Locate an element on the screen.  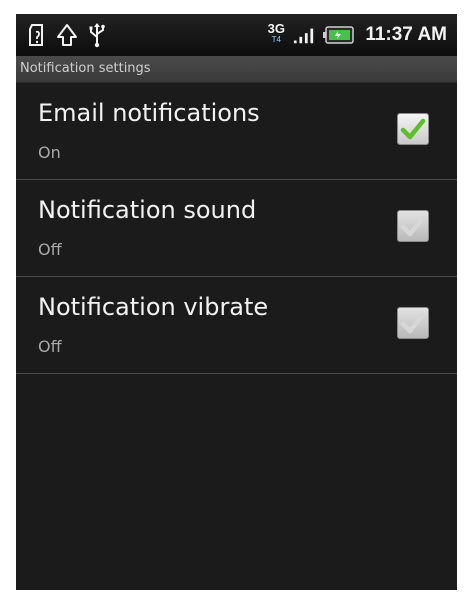
email-notifications-checkbox is located at coordinates (413, 129).